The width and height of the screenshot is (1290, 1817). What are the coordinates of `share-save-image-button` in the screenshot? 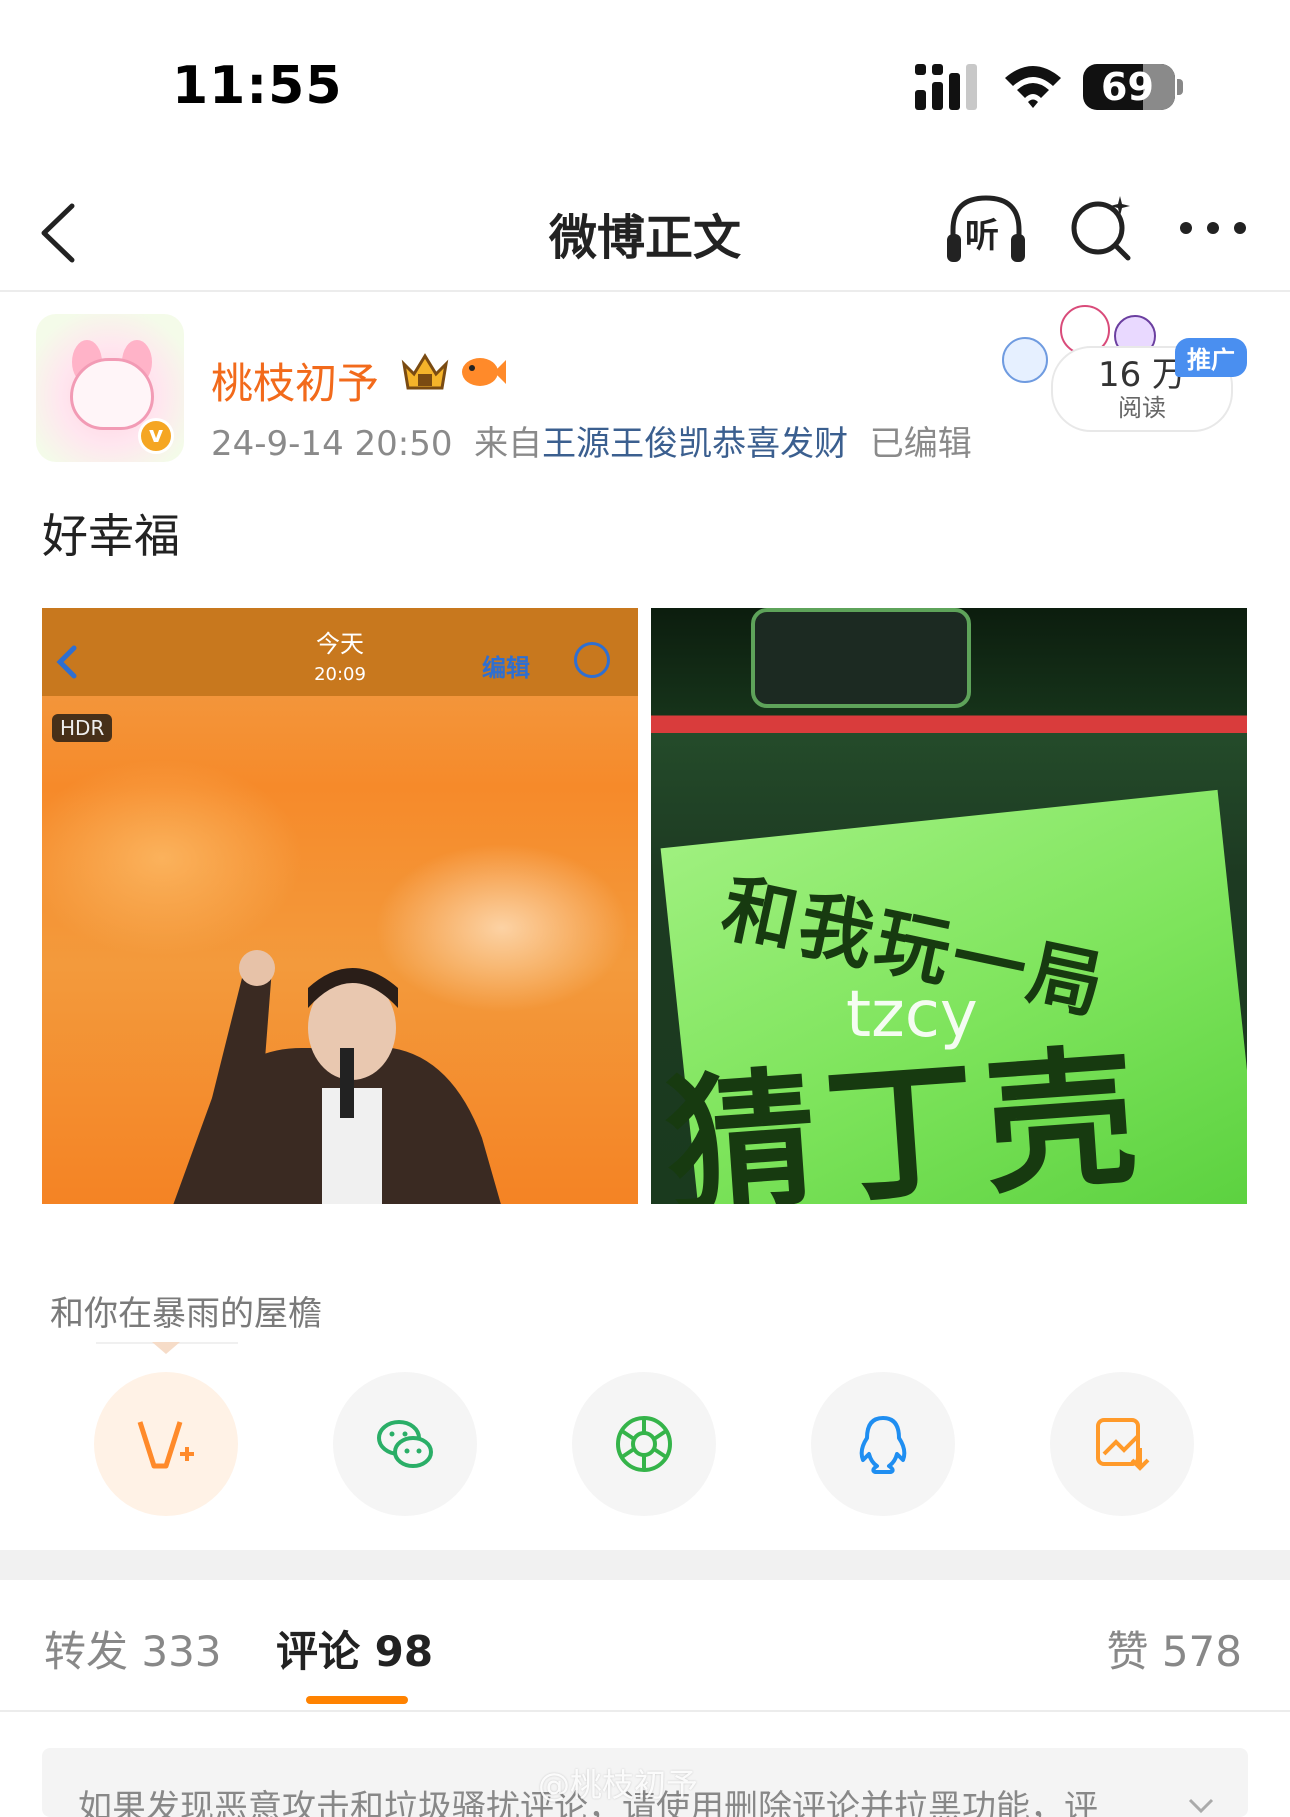 It's located at (1122, 1444).